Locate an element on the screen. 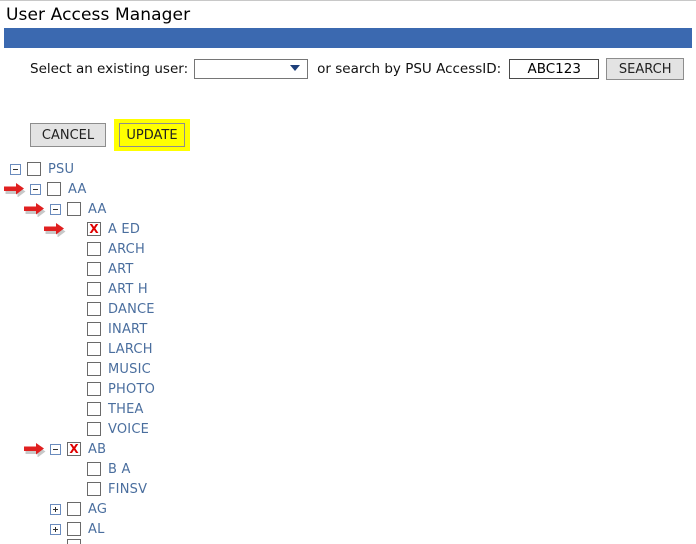 The image size is (696, 544). search-button: SEARCH is located at coordinates (645, 69).